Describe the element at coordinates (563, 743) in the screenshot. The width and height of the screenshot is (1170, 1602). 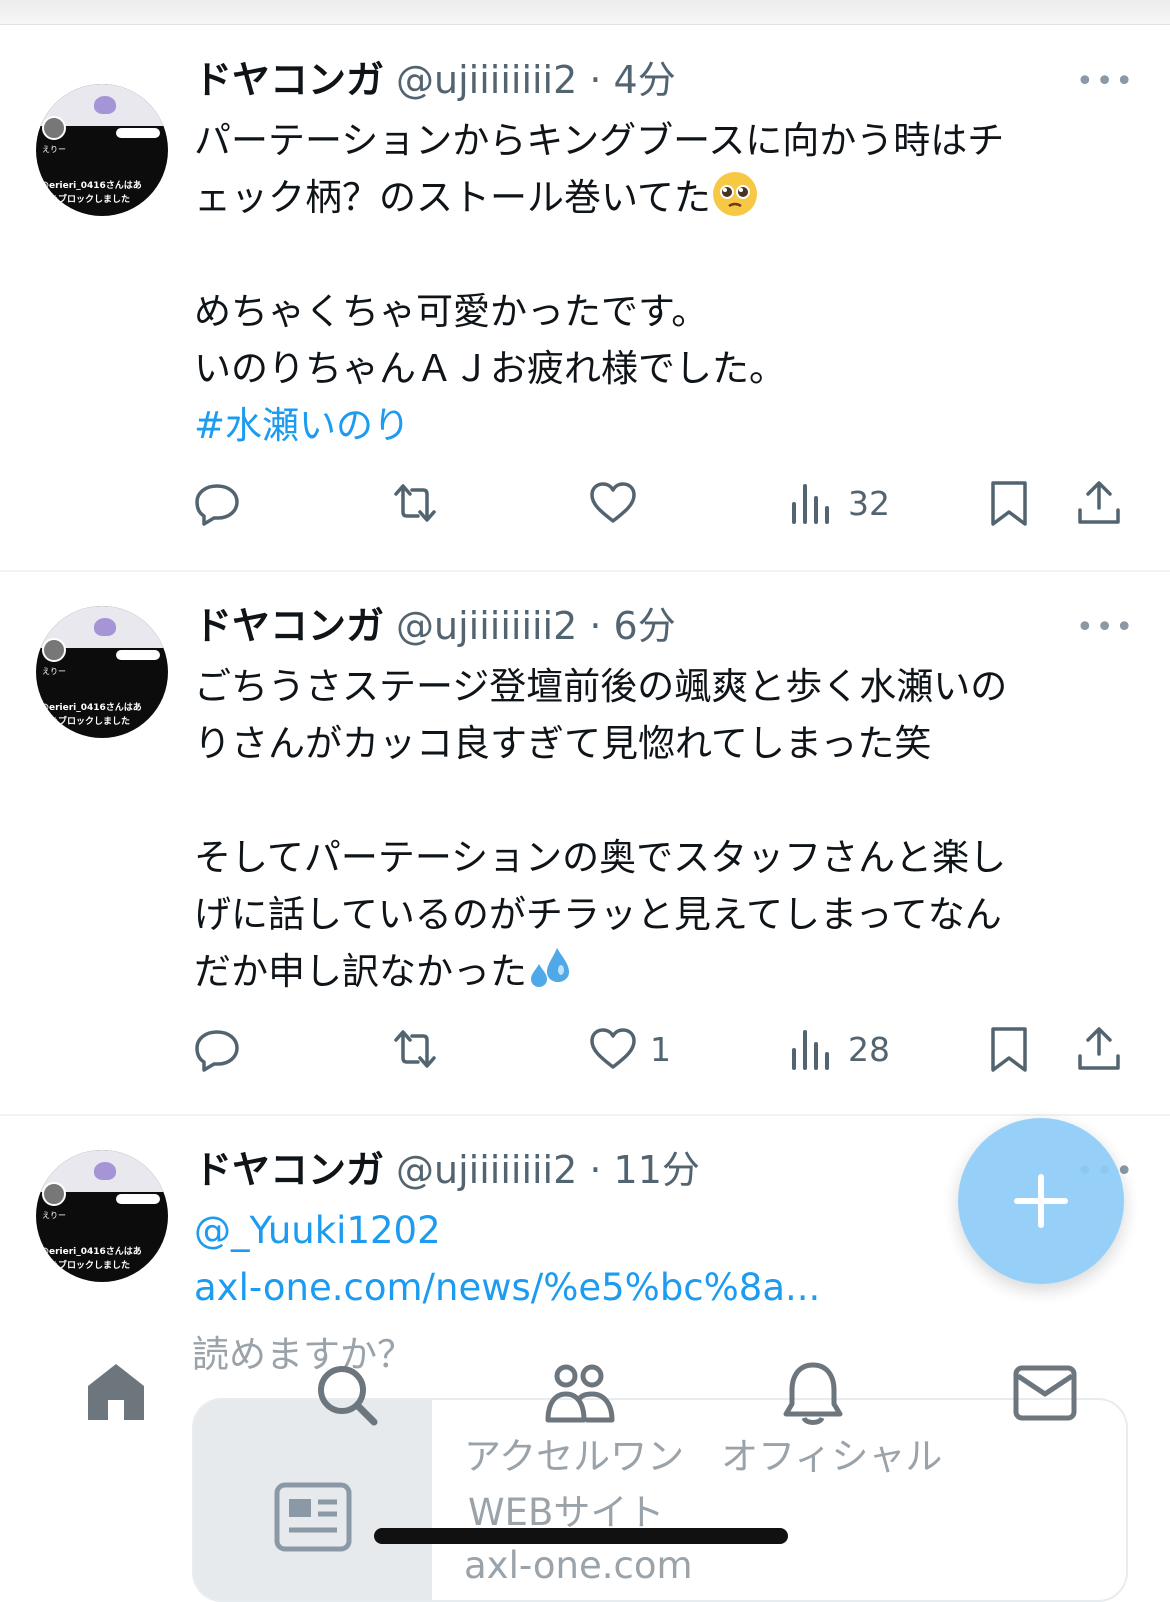
I see `tweet-line: りさんがカッコ良すぎて見惚れてしまった笑` at that location.